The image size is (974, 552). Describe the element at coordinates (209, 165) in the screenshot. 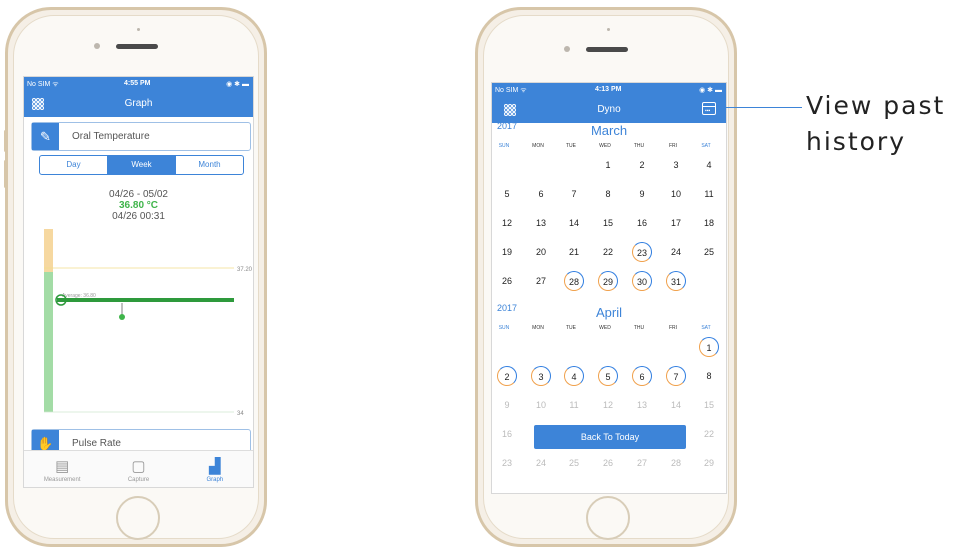

I see `tab-month: Month` at that location.